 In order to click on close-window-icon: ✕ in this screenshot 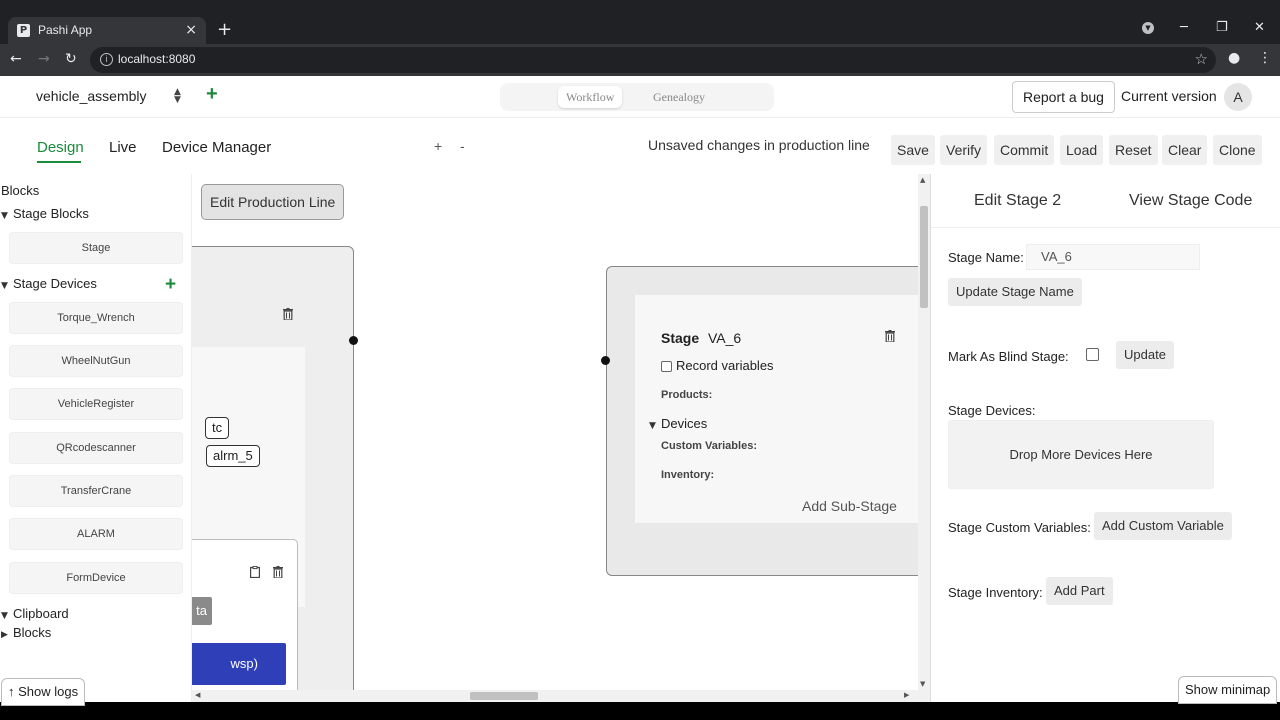, I will do `click(1259, 27)`.